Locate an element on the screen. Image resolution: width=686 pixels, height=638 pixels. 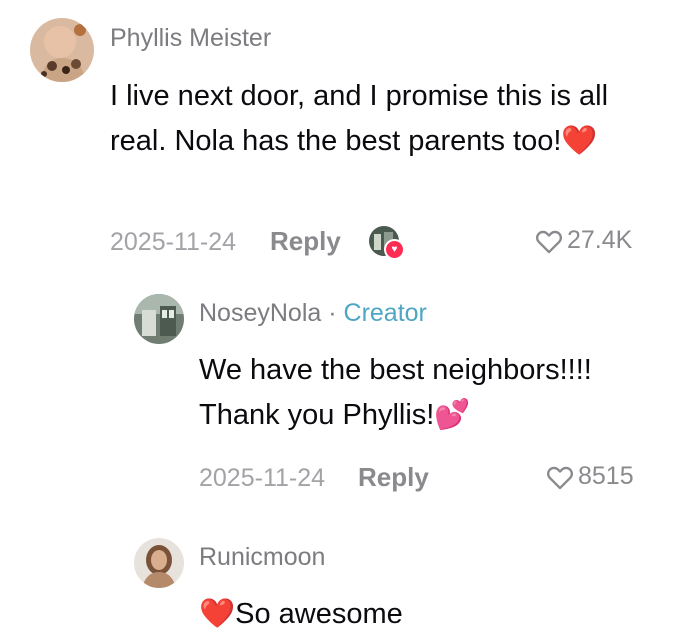
reply-author: NoseyNola is located at coordinates (260, 313).